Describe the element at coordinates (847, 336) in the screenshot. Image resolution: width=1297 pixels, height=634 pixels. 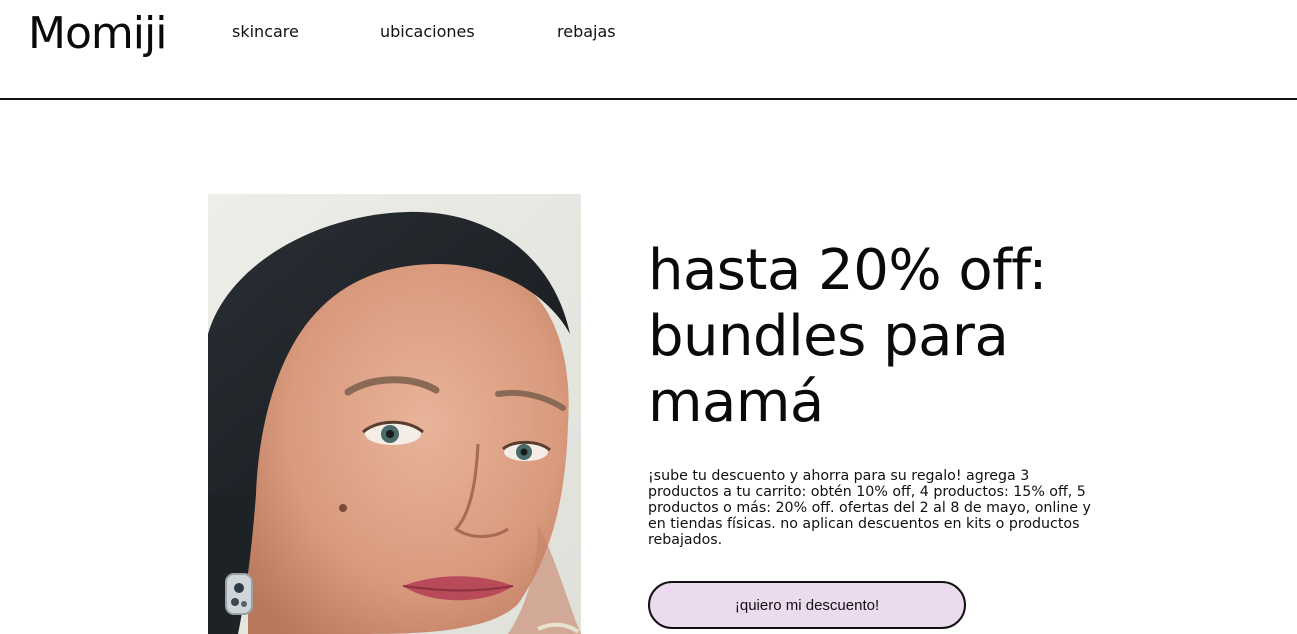
I see `promo-headline: hasta 20% off: bundles para mamá` at that location.